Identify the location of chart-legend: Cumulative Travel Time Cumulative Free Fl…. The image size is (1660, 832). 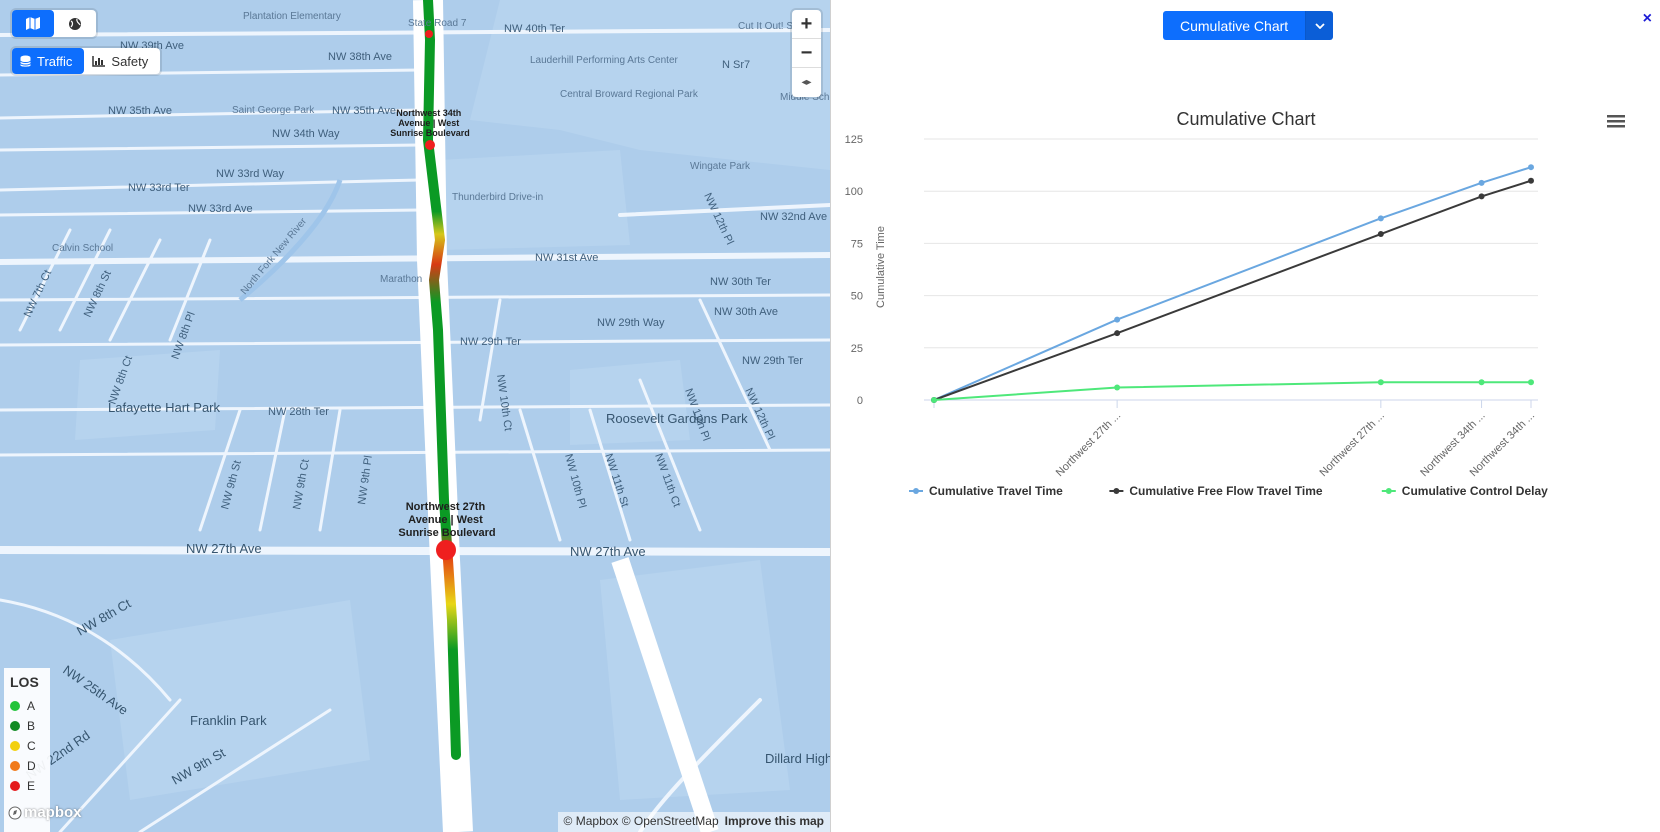
(1228, 491).